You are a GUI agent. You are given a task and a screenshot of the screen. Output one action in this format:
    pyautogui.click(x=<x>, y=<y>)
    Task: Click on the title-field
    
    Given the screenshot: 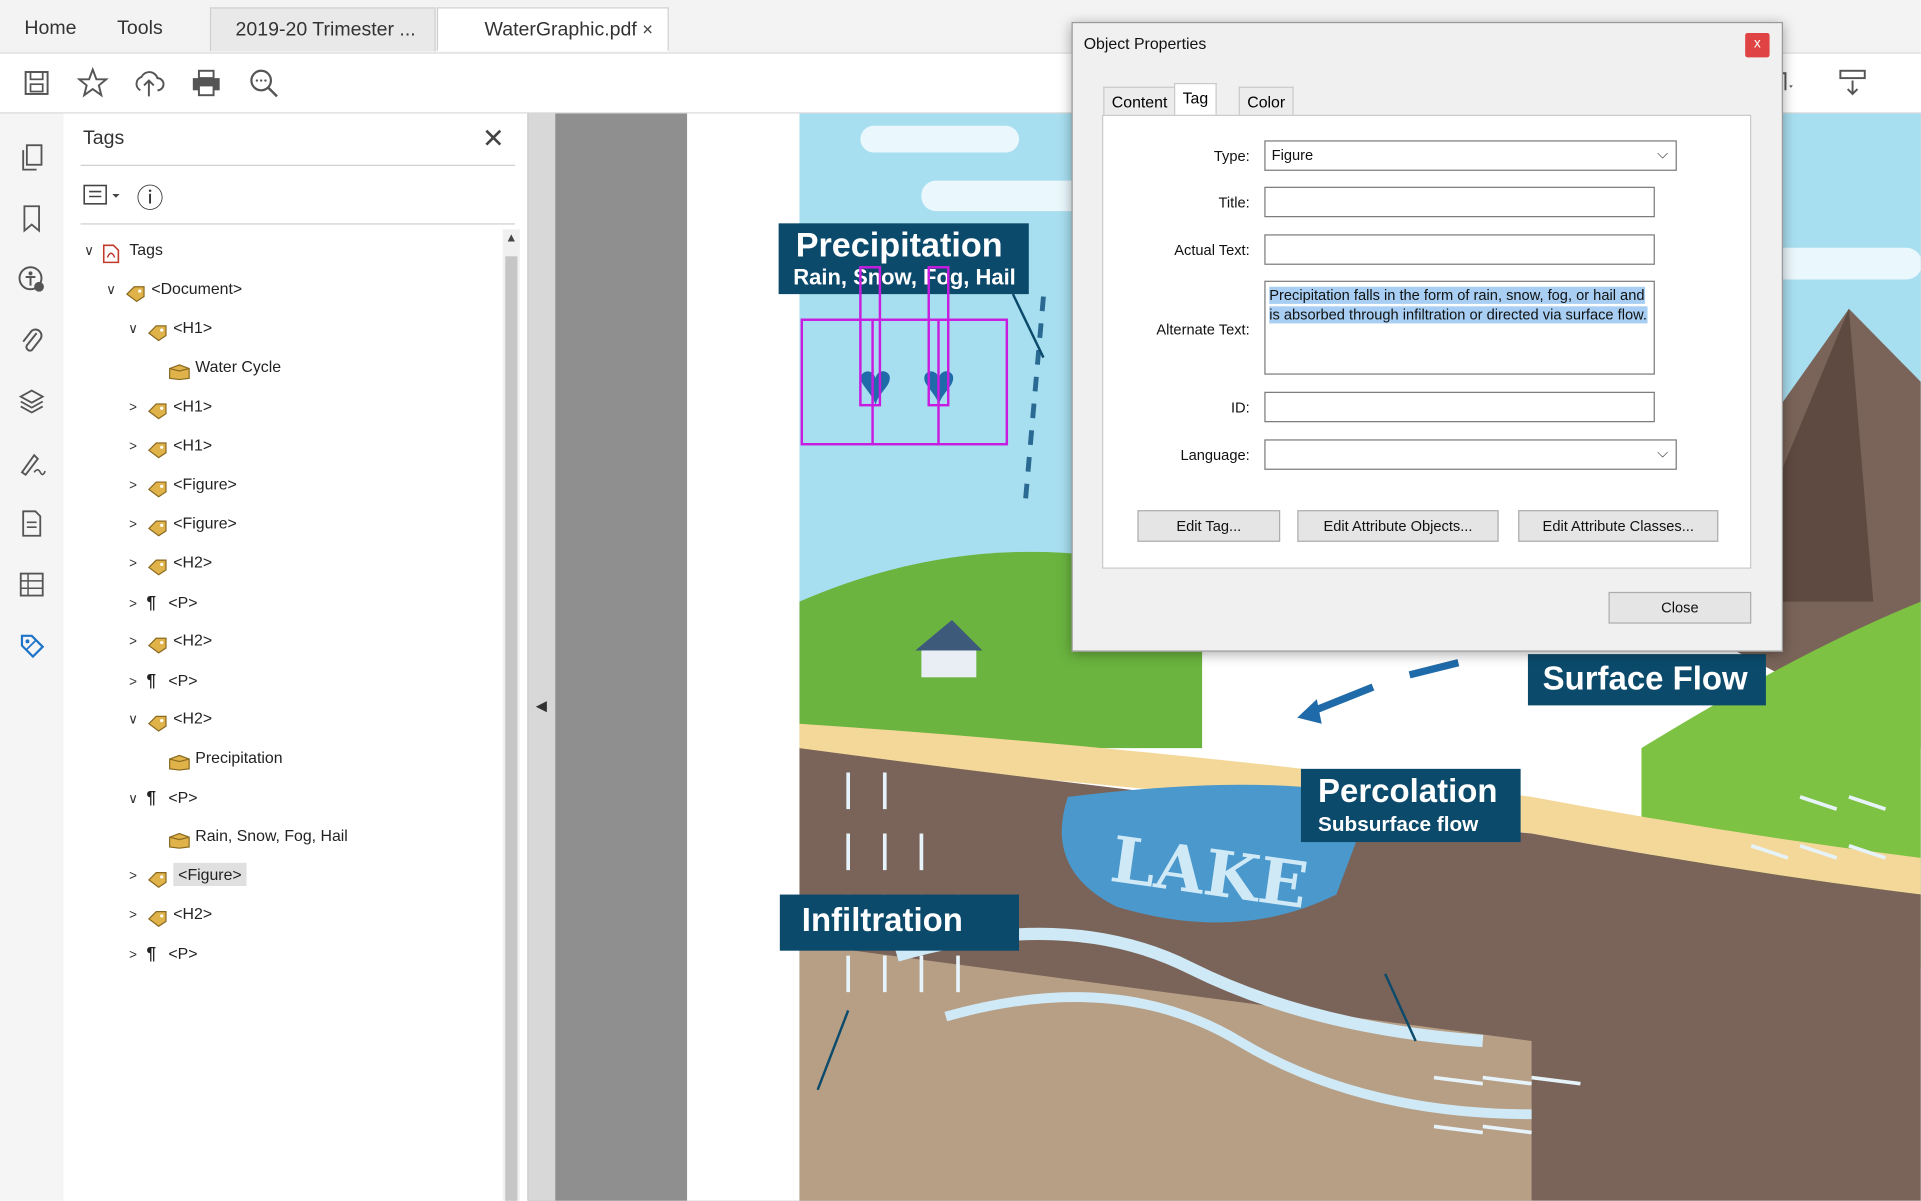 What is the action you would take?
    pyautogui.click(x=1459, y=202)
    